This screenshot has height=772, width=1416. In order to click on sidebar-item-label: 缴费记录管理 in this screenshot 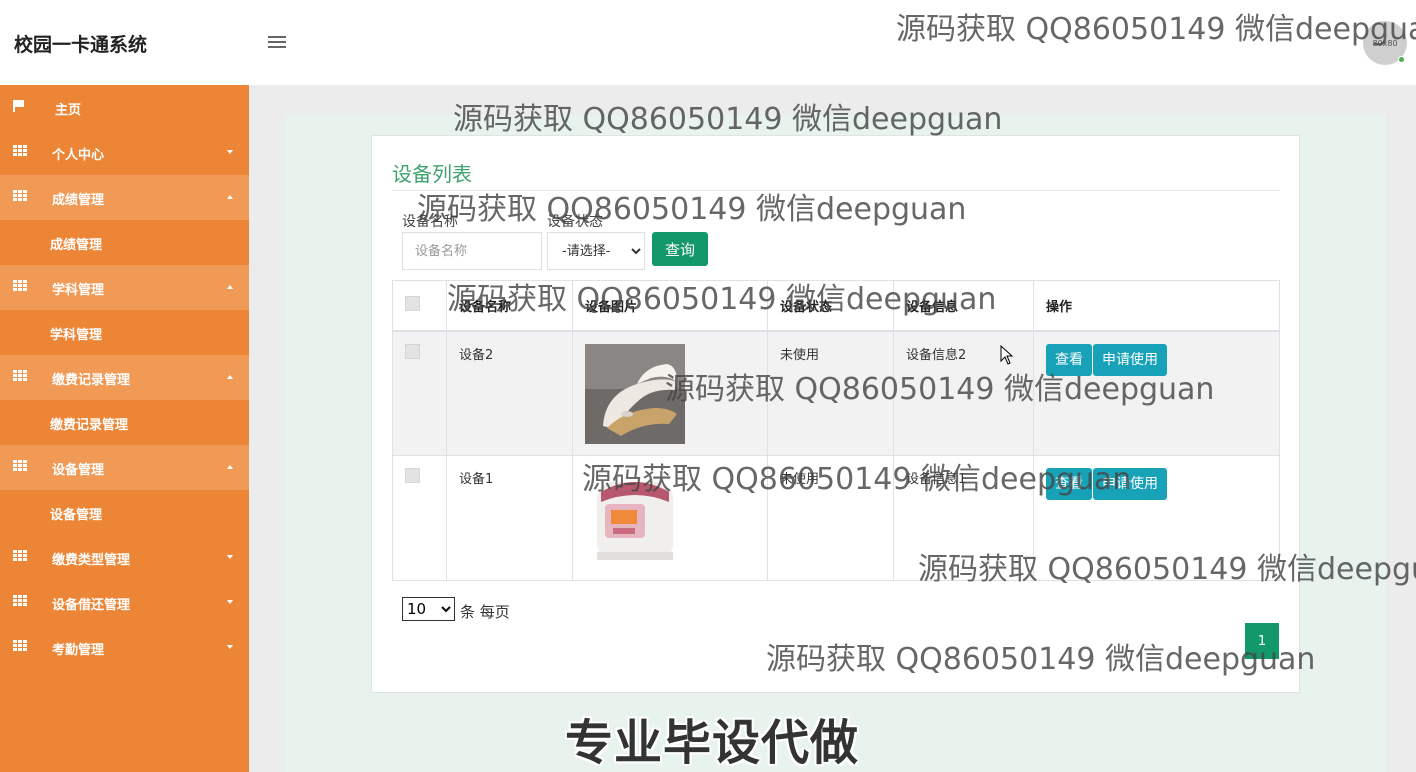, I will do `click(91, 380)`.